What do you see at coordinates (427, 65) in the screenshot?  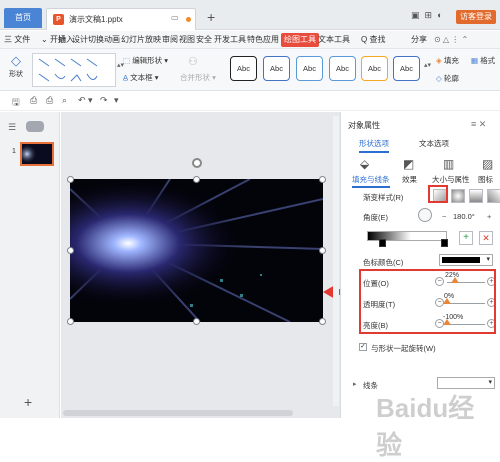 I see `style-scroll-icon: ▴▾` at bounding box center [427, 65].